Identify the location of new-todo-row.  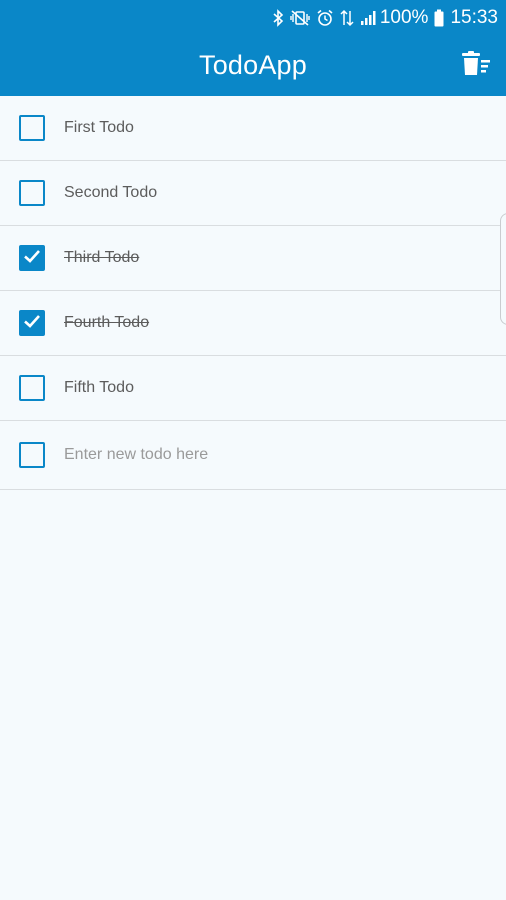
(253, 455).